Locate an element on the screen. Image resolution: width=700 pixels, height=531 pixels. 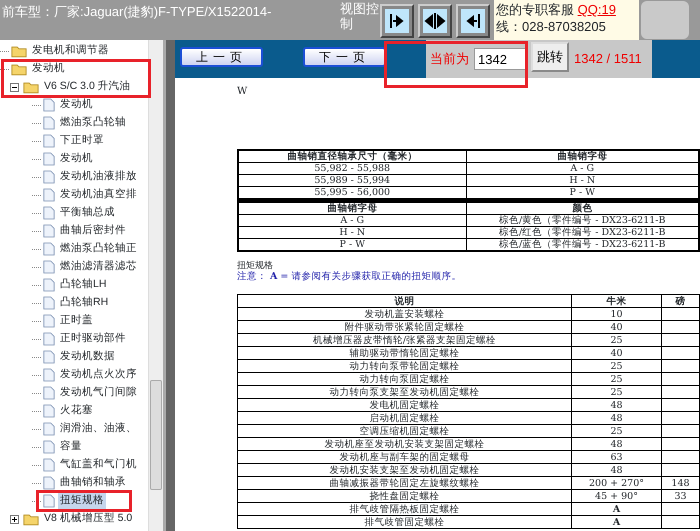
table-cell: 棕色/黄色（零件编号 - DX23-6211-B is located at coordinates (582, 220).